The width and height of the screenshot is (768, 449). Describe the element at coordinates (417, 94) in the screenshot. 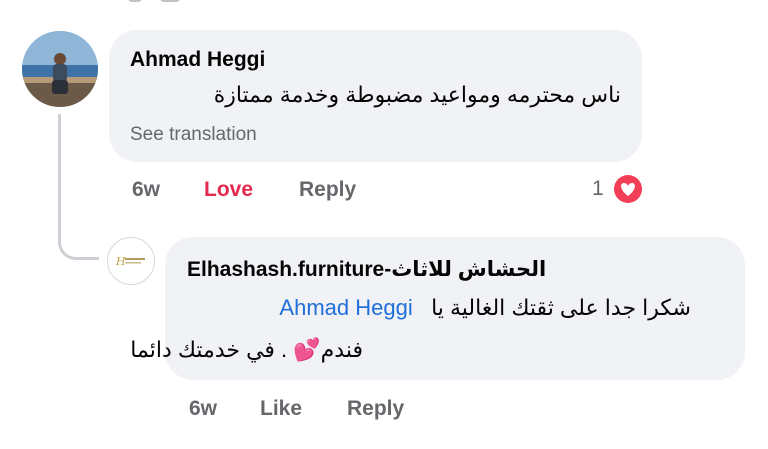

I see `comment-text: ناس محترمه ومواعيد مضبوطة وخدمة ممتازة` at that location.